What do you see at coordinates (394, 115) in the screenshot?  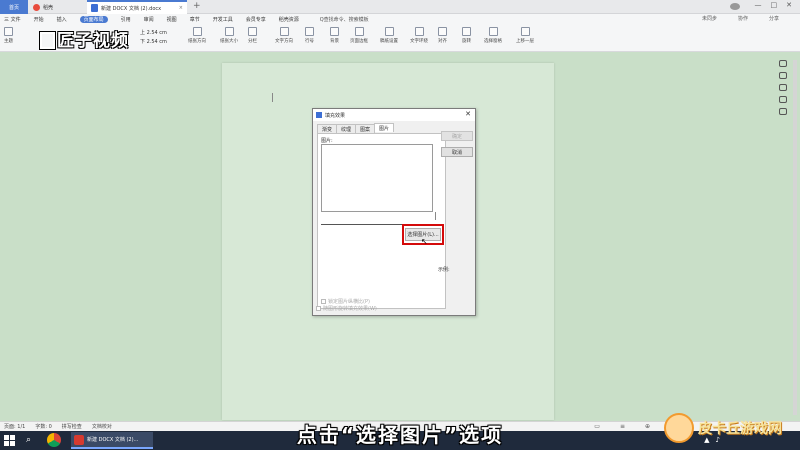 I see `dialog-title-bar: 填充效果 ✕` at bounding box center [394, 115].